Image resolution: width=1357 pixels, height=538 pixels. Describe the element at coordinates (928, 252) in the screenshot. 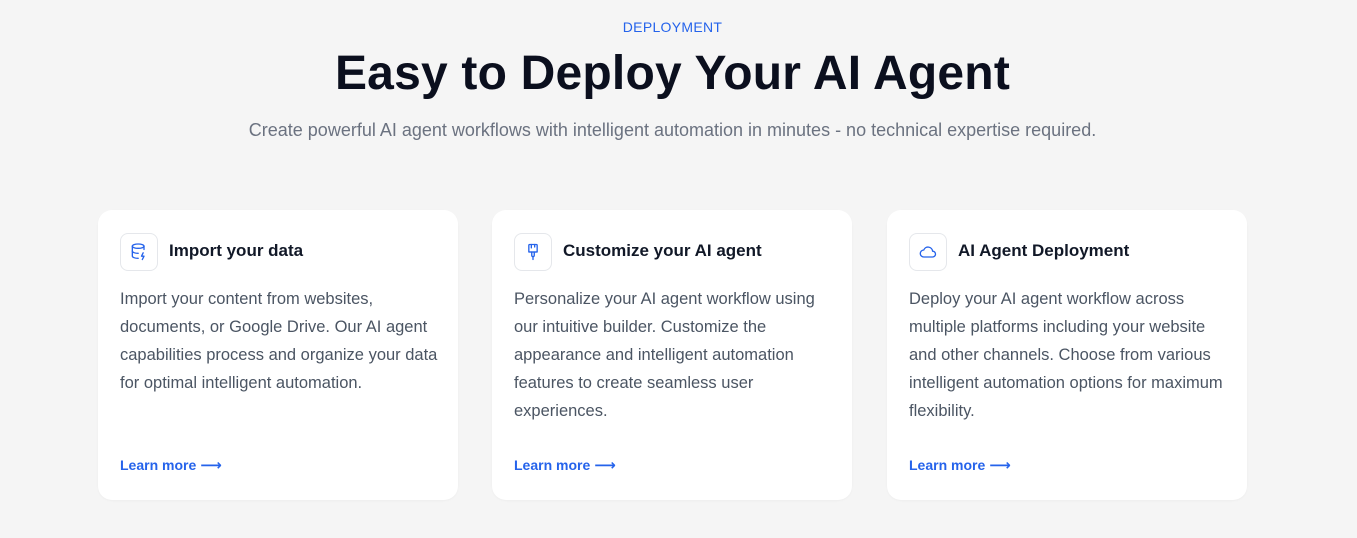

I see `cloud-icon` at that location.